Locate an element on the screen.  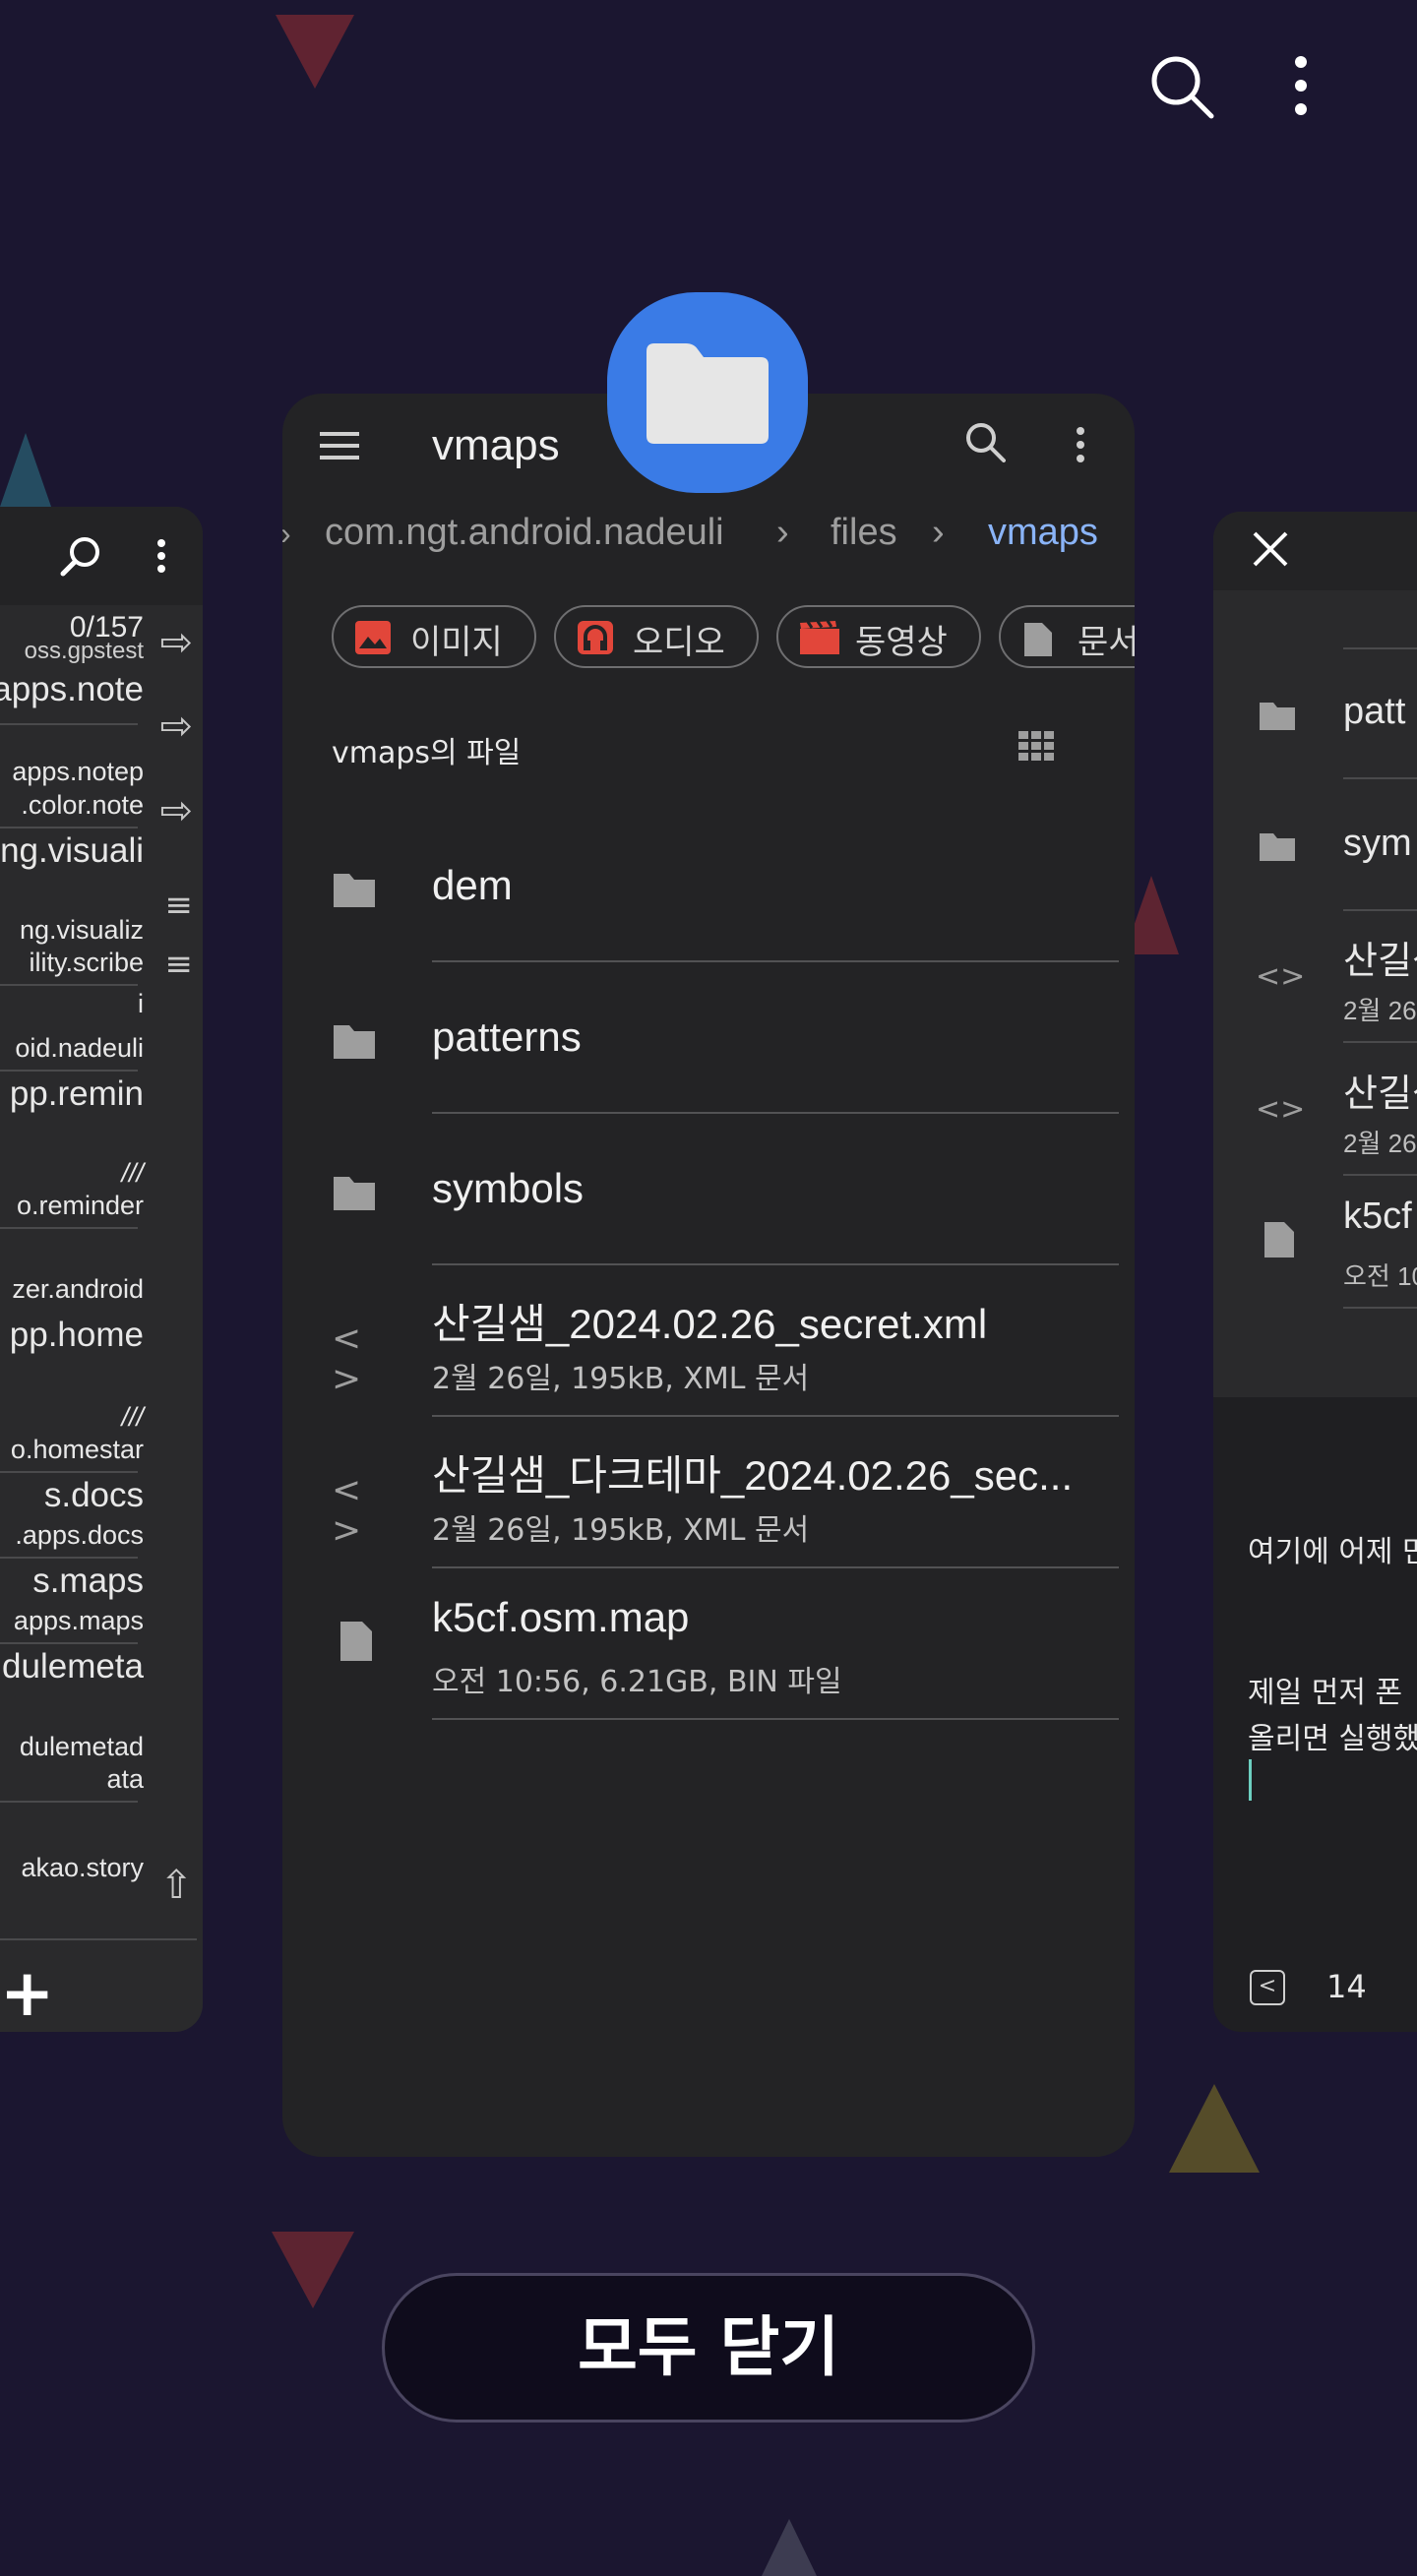
headphones-icon is located at coordinates (595, 637).